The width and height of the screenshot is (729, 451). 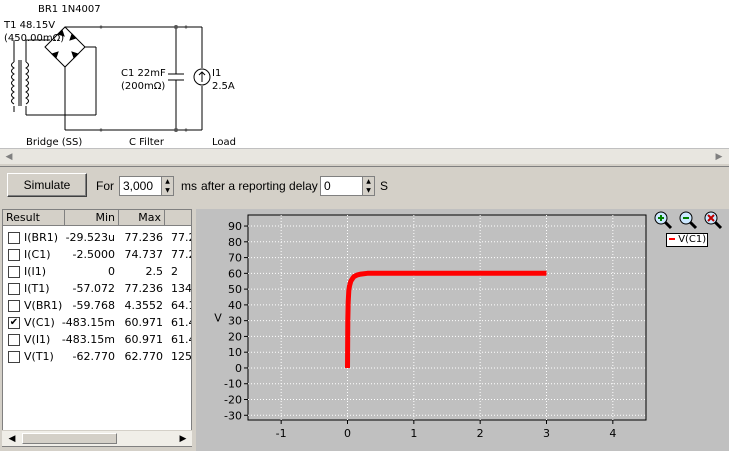 I want to click on capacitor-symbol, so click(x=185, y=78).